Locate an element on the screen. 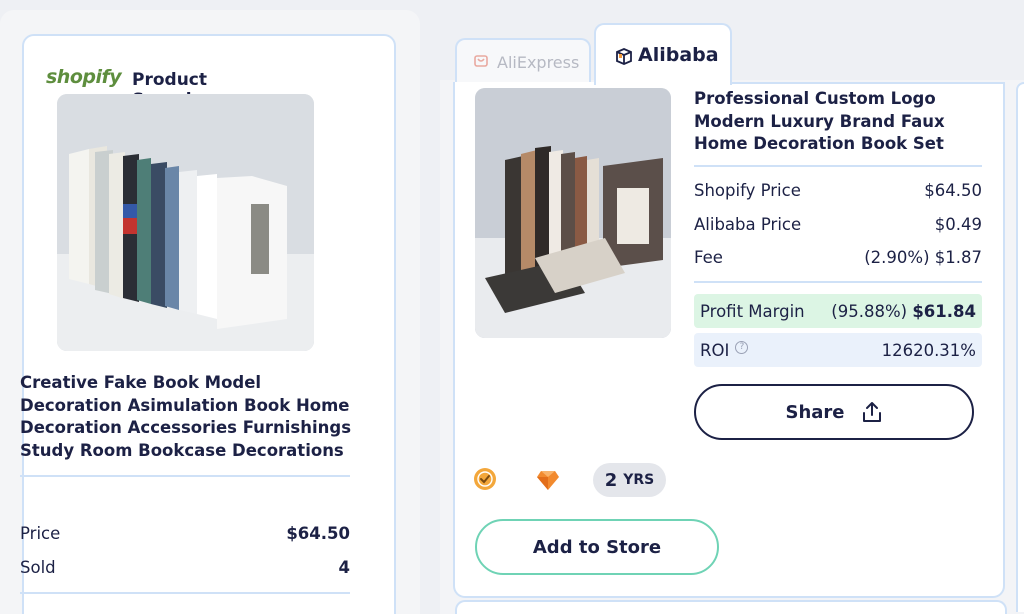 This screenshot has height=614, width=1024. share-button: Share is located at coordinates (834, 412).